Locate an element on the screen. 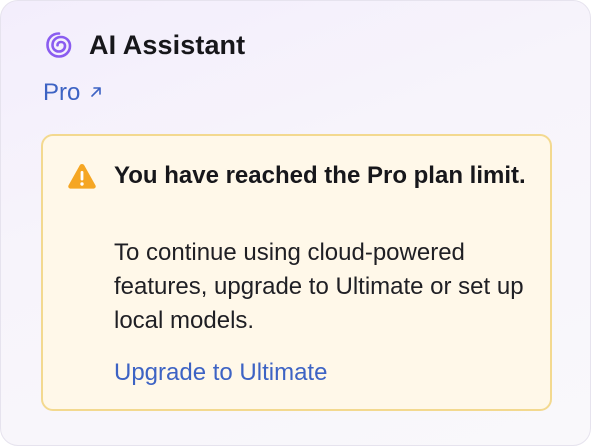 The image size is (592, 446). upgrade-to-ultimate-link: Upgrade to Ultimate is located at coordinates (220, 373).